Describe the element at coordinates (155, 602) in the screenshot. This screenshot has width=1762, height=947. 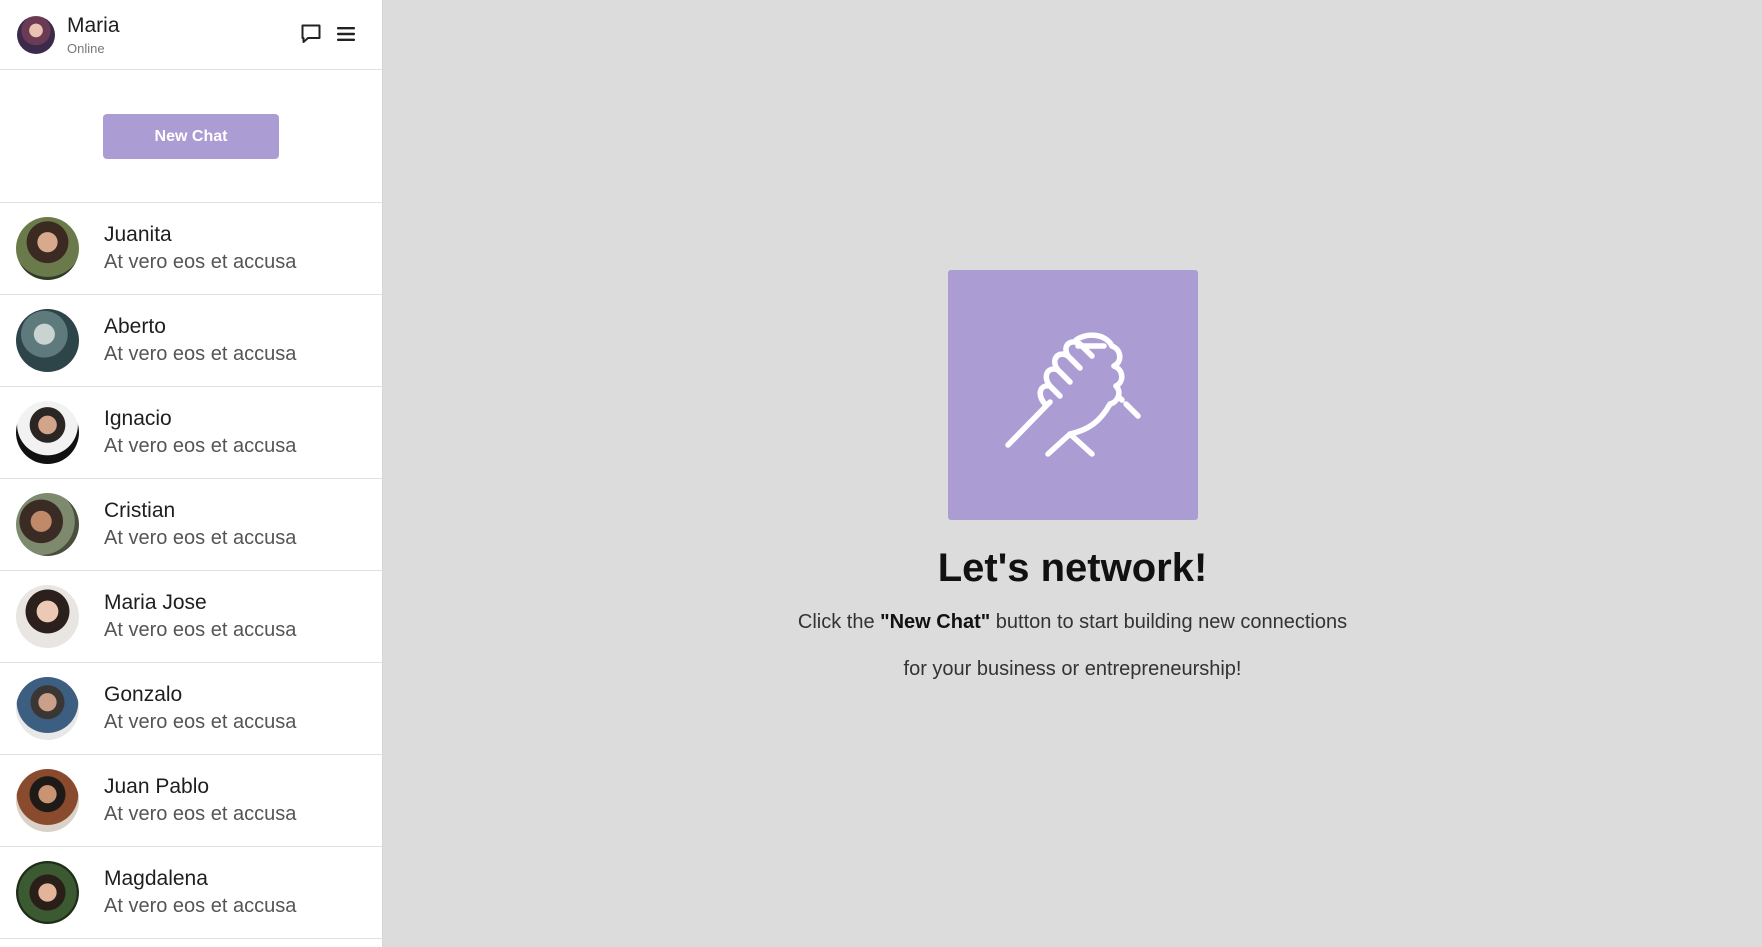
I see `contact-name: Maria Jose` at that location.